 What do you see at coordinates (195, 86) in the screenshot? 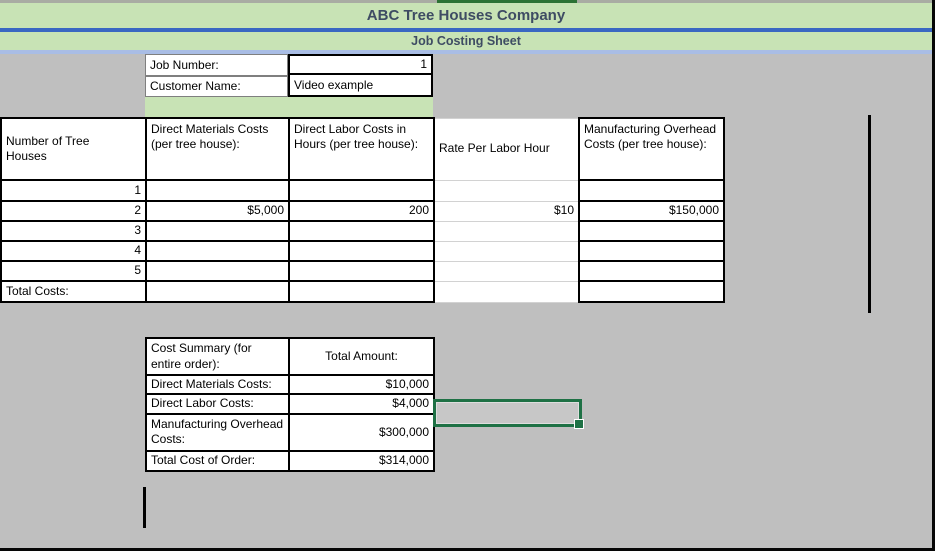
I see `customer-name-label: Customer Name:` at bounding box center [195, 86].